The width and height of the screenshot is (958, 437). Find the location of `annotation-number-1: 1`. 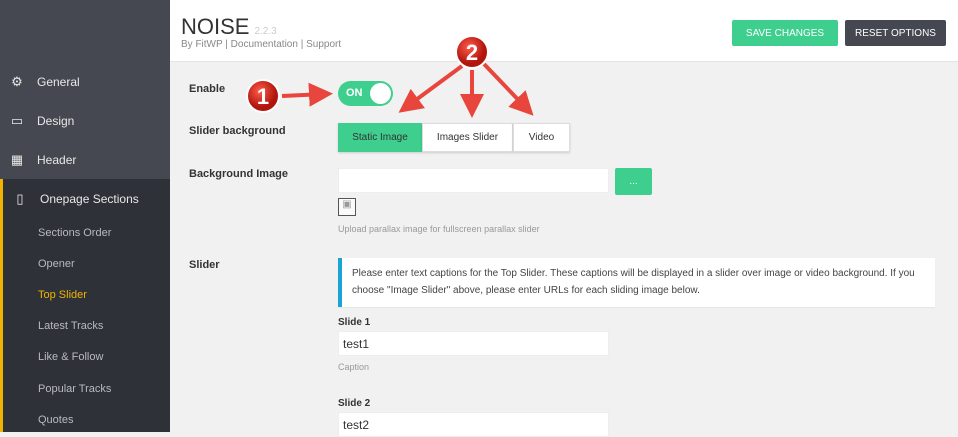

annotation-number-1: 1 is located at coordinates (263, 96).